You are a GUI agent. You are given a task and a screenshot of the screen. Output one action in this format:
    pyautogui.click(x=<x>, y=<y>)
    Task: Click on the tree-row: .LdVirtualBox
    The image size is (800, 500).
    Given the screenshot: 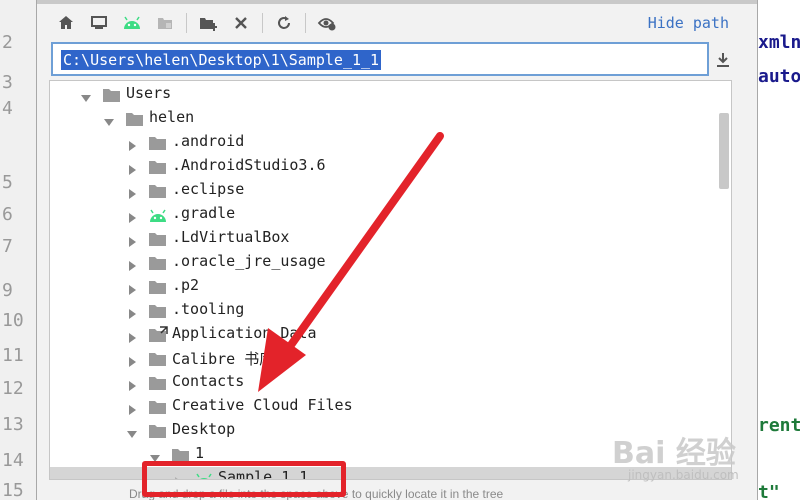 What is the action you would take?
    pyautogui.click(x=390, y=239)
    